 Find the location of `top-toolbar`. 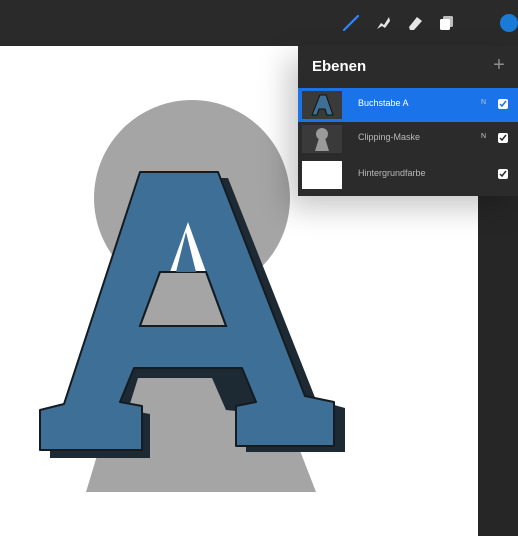

top-toolbar is located at coordinates (259, 23).